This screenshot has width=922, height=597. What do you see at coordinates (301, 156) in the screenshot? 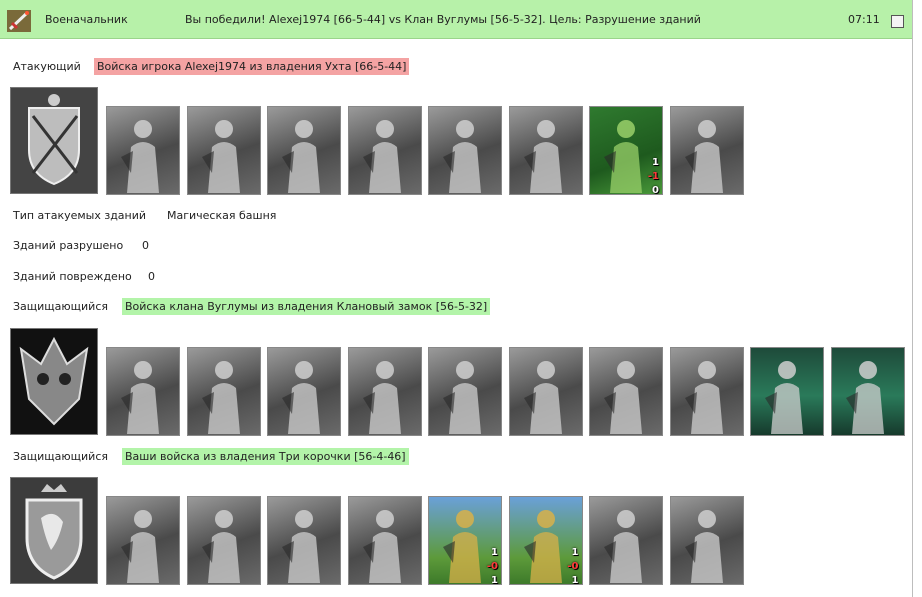
I see `centurion-figure` at bounding box center [301, 156].